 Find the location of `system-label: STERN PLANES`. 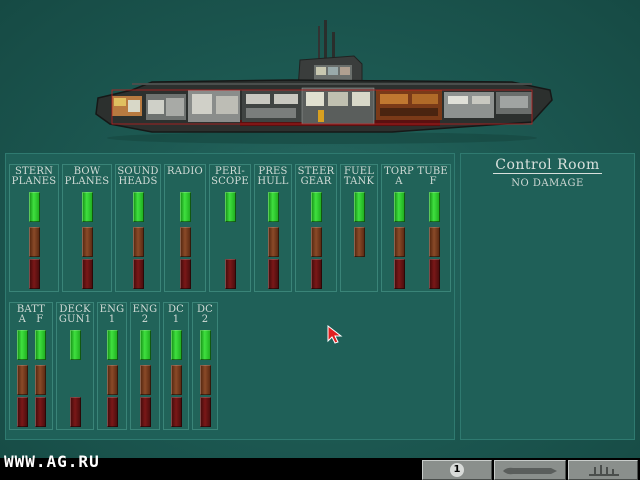

system-label: STERN PLANES is located at coordinates (34, 176).